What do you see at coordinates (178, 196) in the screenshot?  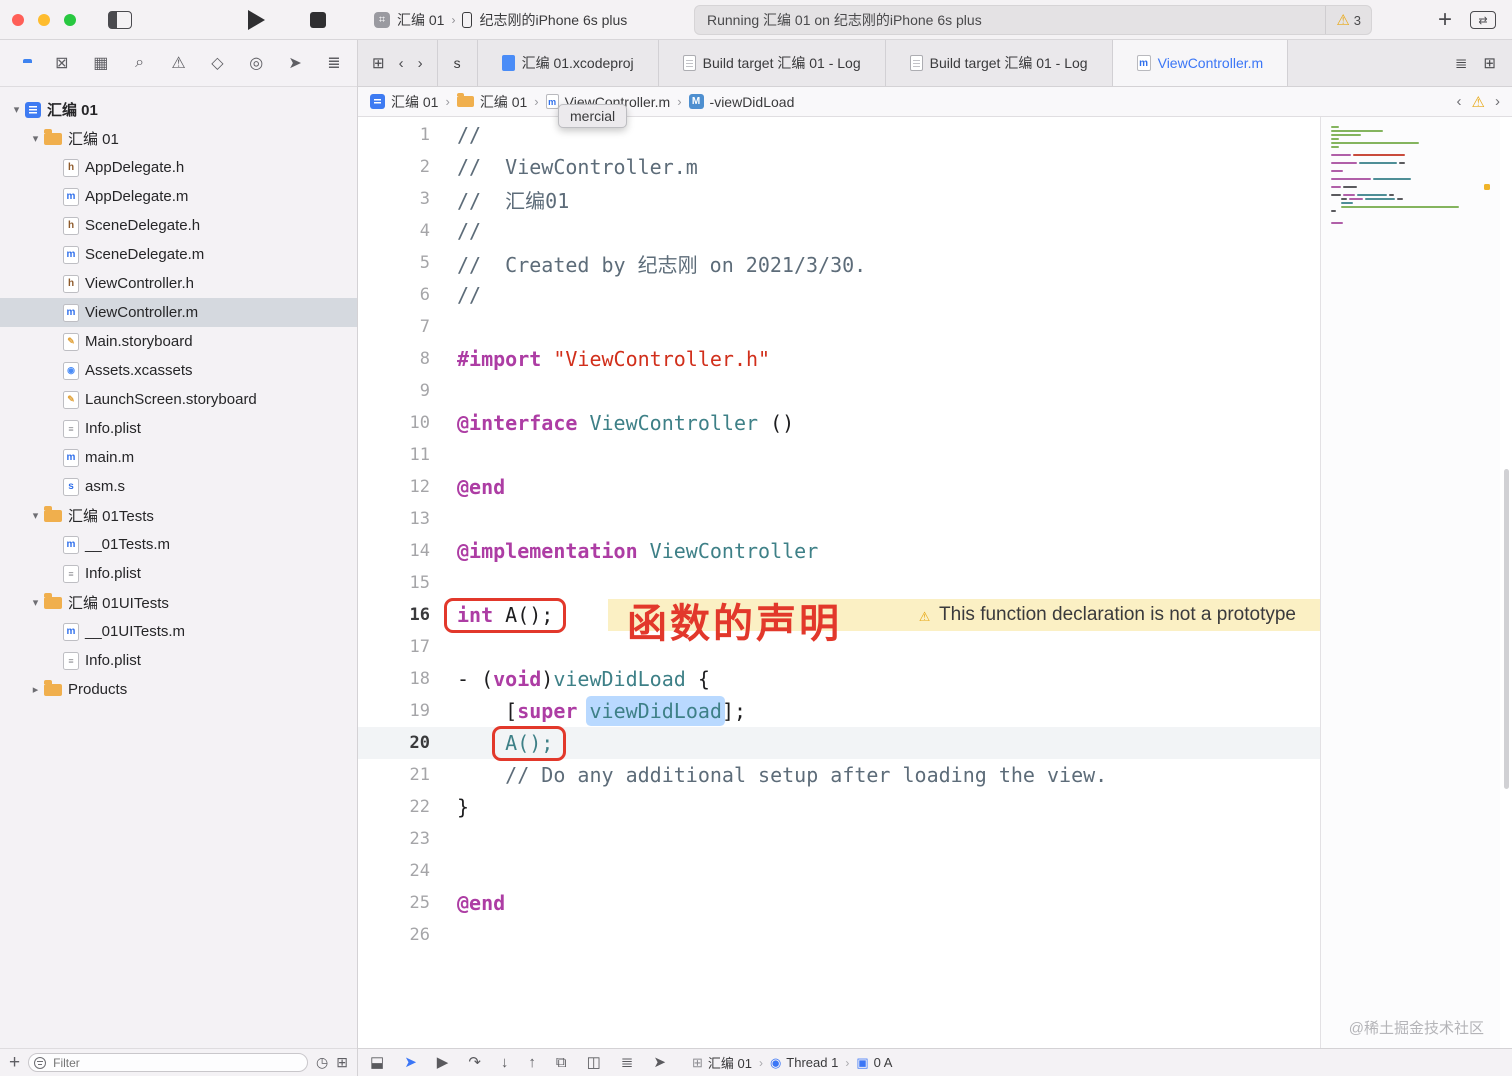 I see `sidebar-item: m AppDelegate.m` at bounding box center [178, 196].